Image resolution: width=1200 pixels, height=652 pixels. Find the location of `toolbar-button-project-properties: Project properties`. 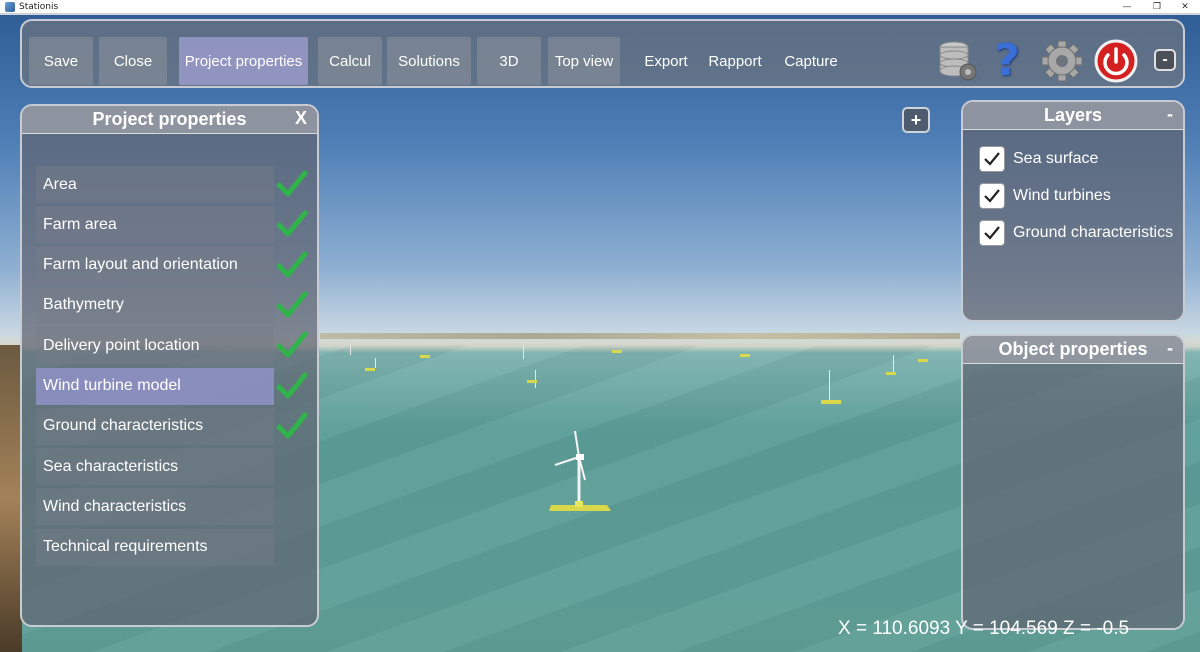

toolbar-button-project-properties: Project properties is located at coordinates (243, 61).